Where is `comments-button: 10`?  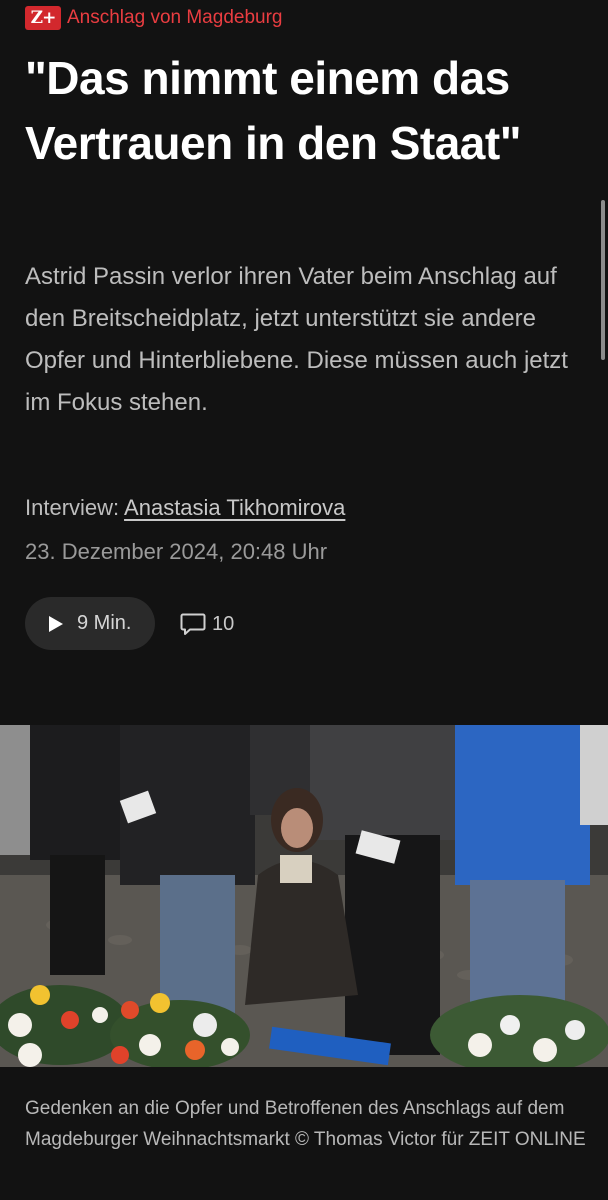
comments-button: 10 is located at coordinates (206, 624).